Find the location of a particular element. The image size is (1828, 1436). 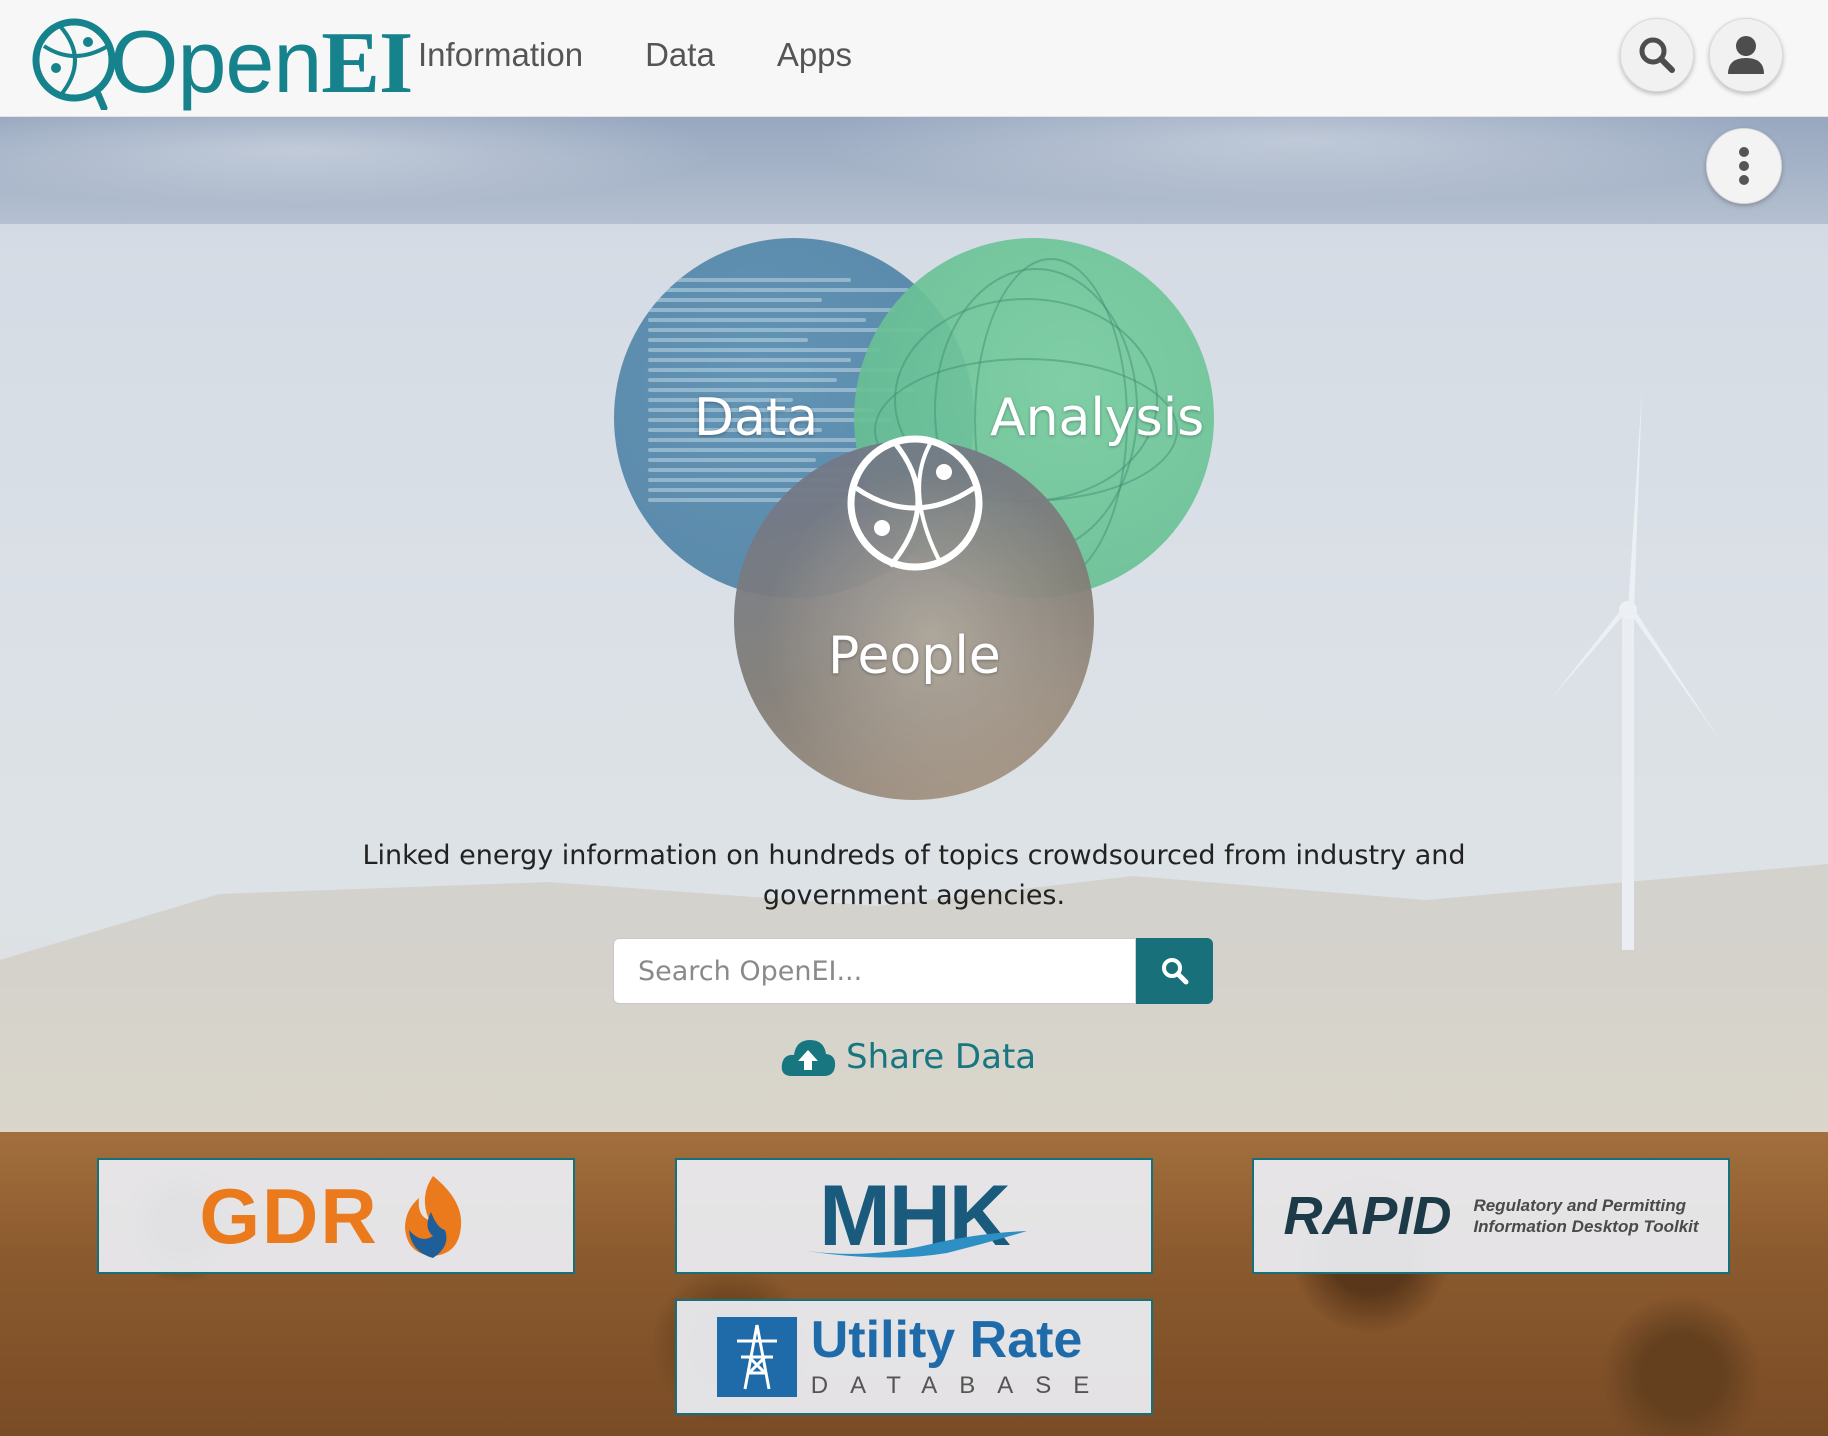

power-tower-icon is located at coordinates (756, 1357).